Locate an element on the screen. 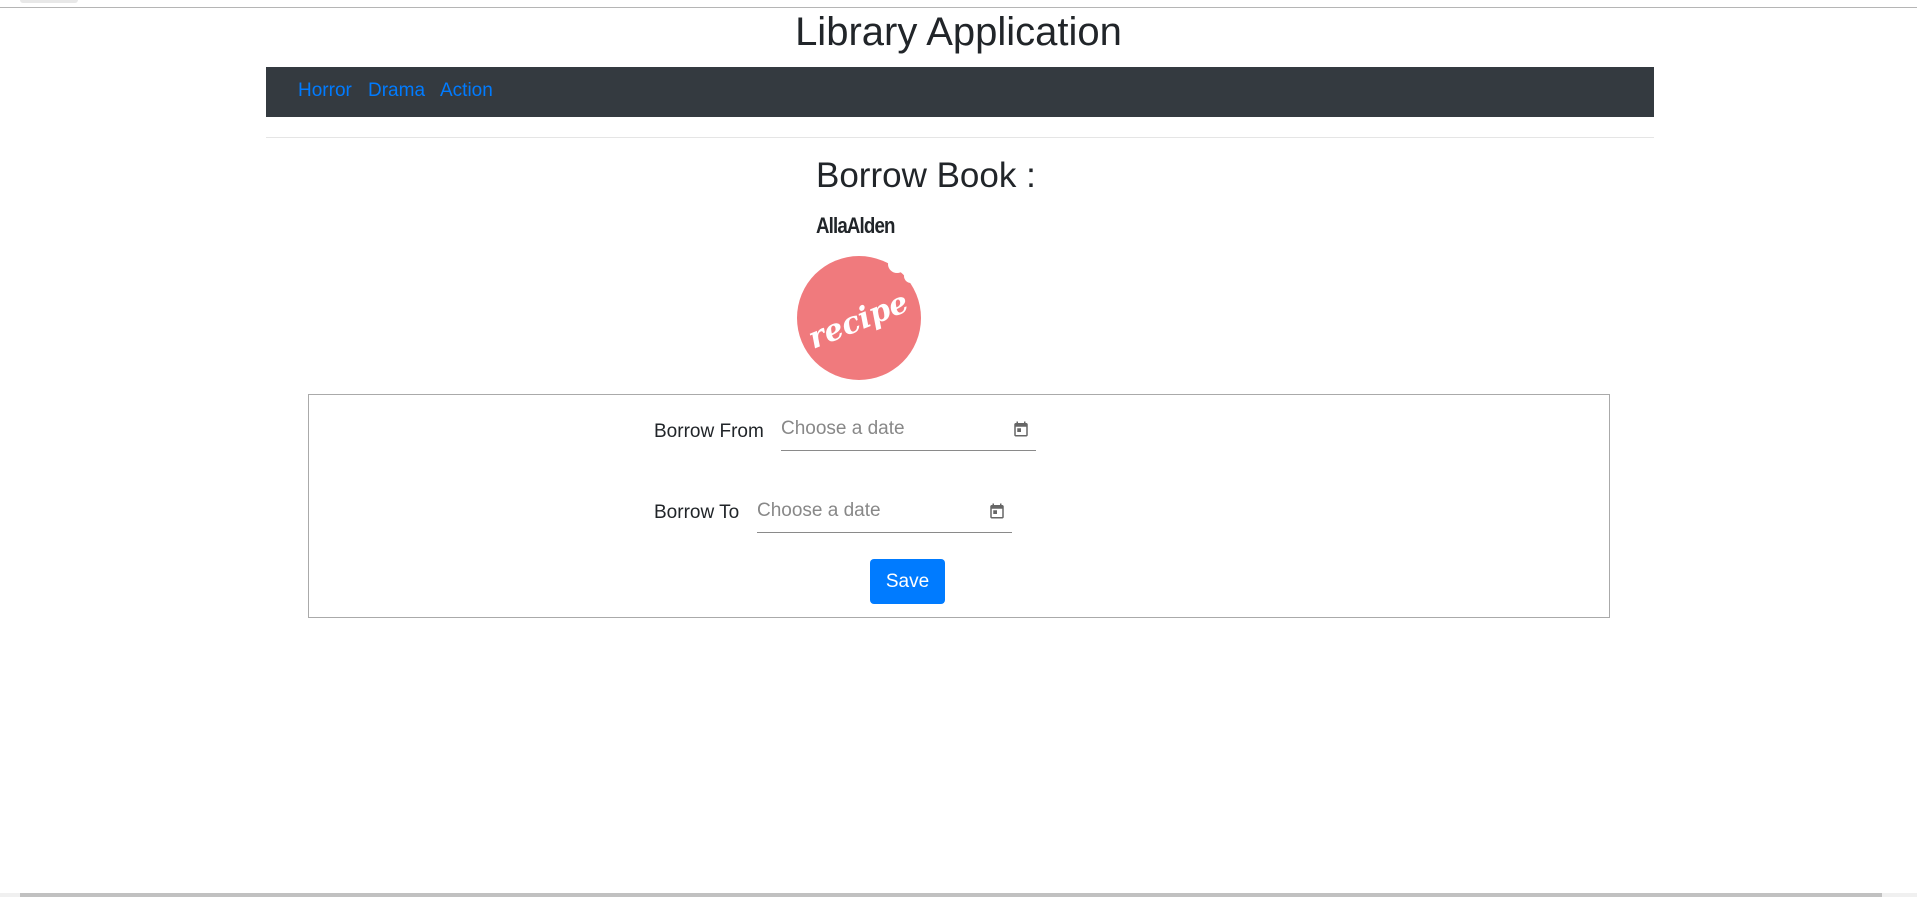  app-title: Library Application is located at coordinates (958, 32).